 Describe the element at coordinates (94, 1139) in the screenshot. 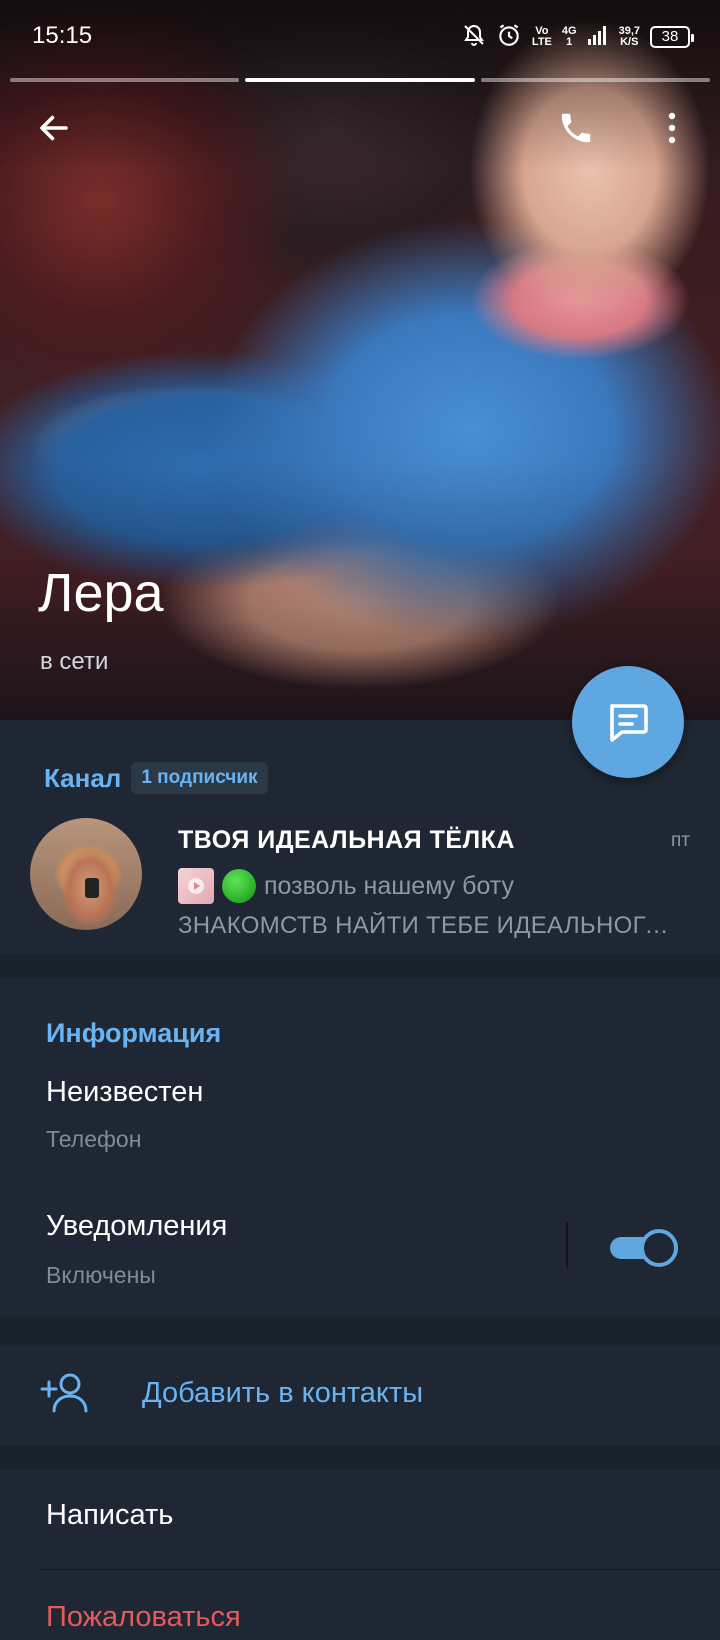

I see `phone-label: Телефон` at that location.